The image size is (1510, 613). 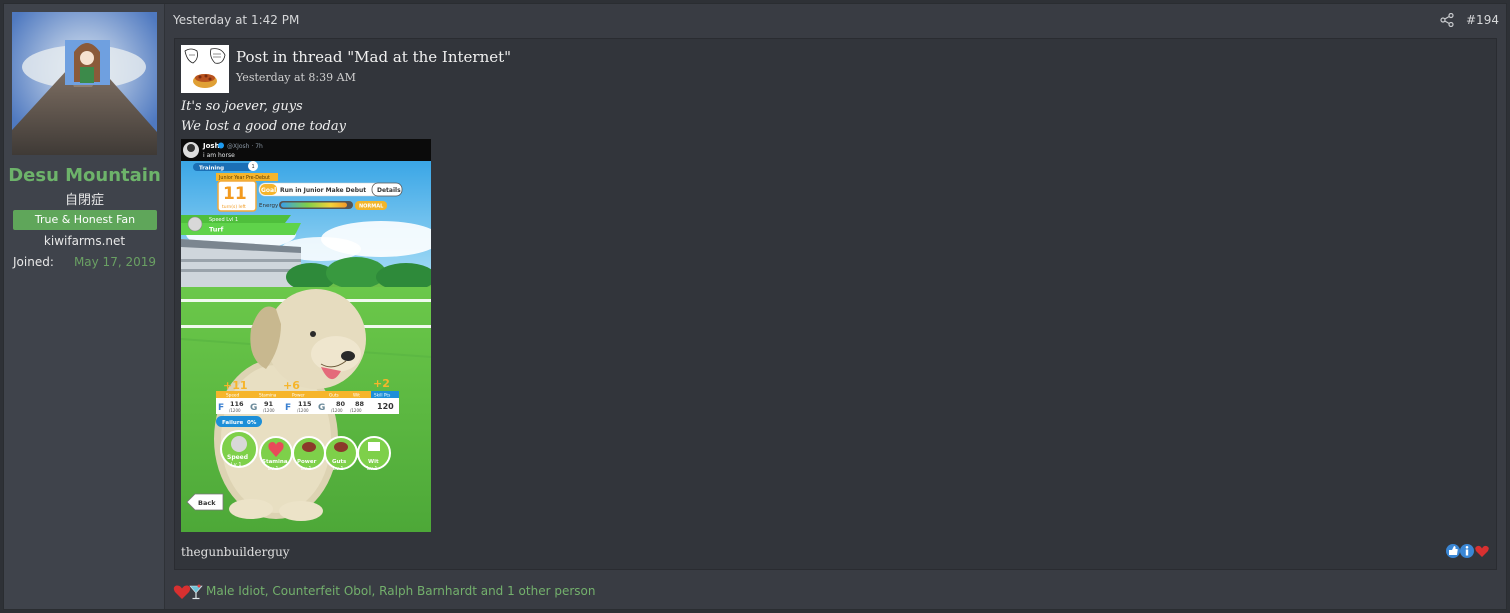 What do you see at coordinates (323, 190) in the screenshot?
I see `goal-text: Run in Junior Make Debut` at bounding box center [323, 190].